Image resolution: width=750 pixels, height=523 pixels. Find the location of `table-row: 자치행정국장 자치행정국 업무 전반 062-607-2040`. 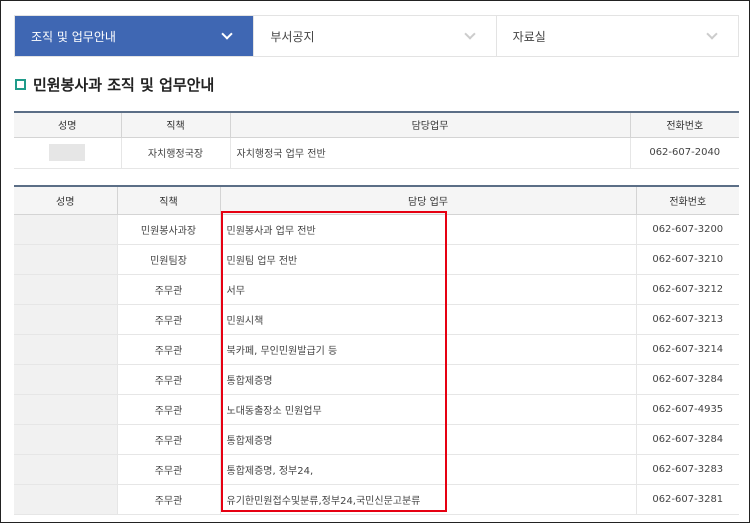

table-row: 자치행정국장 자치행정국 업무 전반 062-607-2040 is located at coordinates (376, 153).